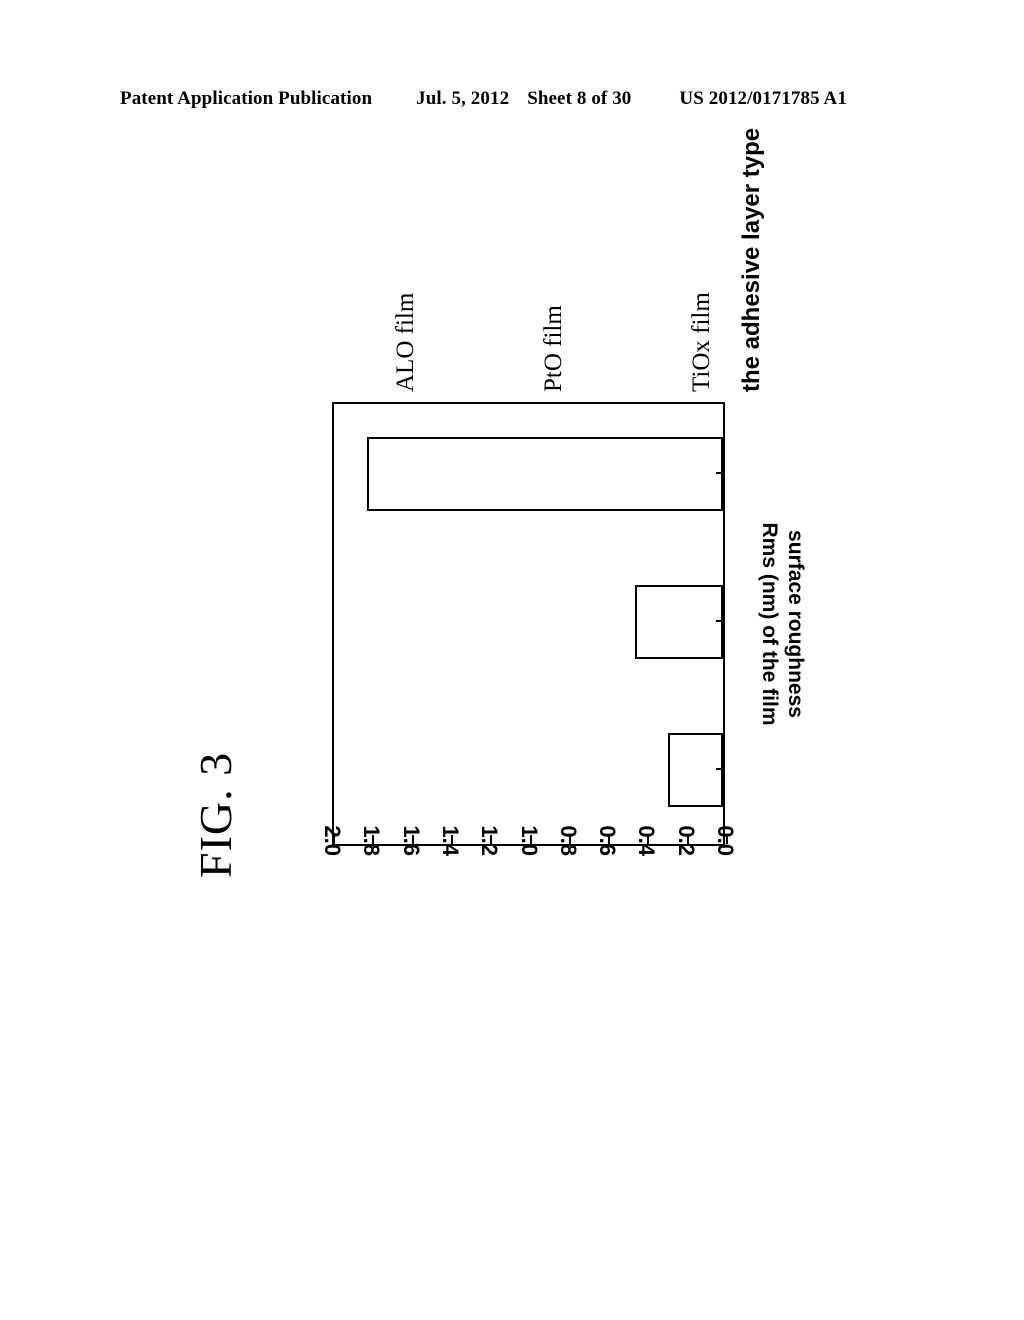 The image size is (1024, 1320). I want to click on value-axis-title: surface roughness Rms (nm) of the film, so click(782, 624).